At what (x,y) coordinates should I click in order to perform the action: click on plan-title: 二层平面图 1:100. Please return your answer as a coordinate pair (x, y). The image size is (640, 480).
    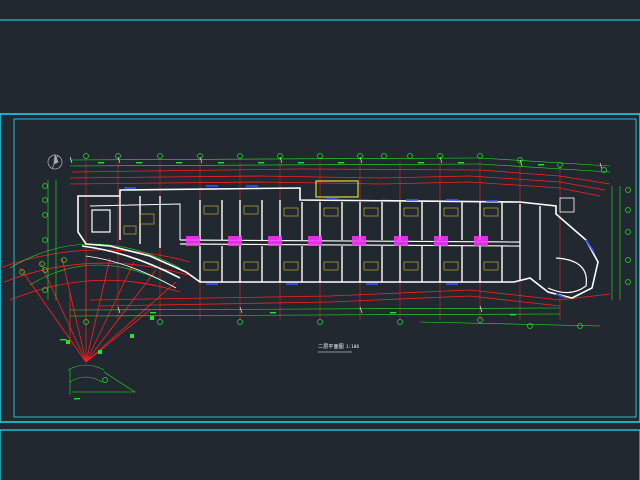
    Looking at the image, I should click on (338, 346).